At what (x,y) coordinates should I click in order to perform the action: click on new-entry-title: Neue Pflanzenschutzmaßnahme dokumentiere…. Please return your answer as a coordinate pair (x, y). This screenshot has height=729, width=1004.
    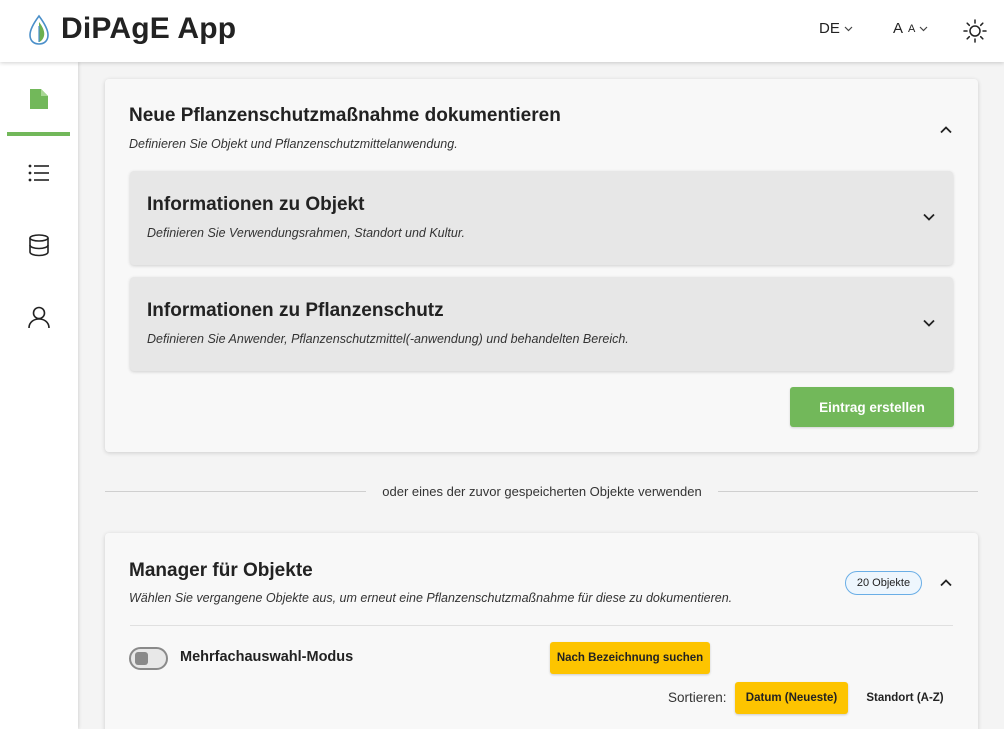
    Looking at the image, I should click on (345, 115).